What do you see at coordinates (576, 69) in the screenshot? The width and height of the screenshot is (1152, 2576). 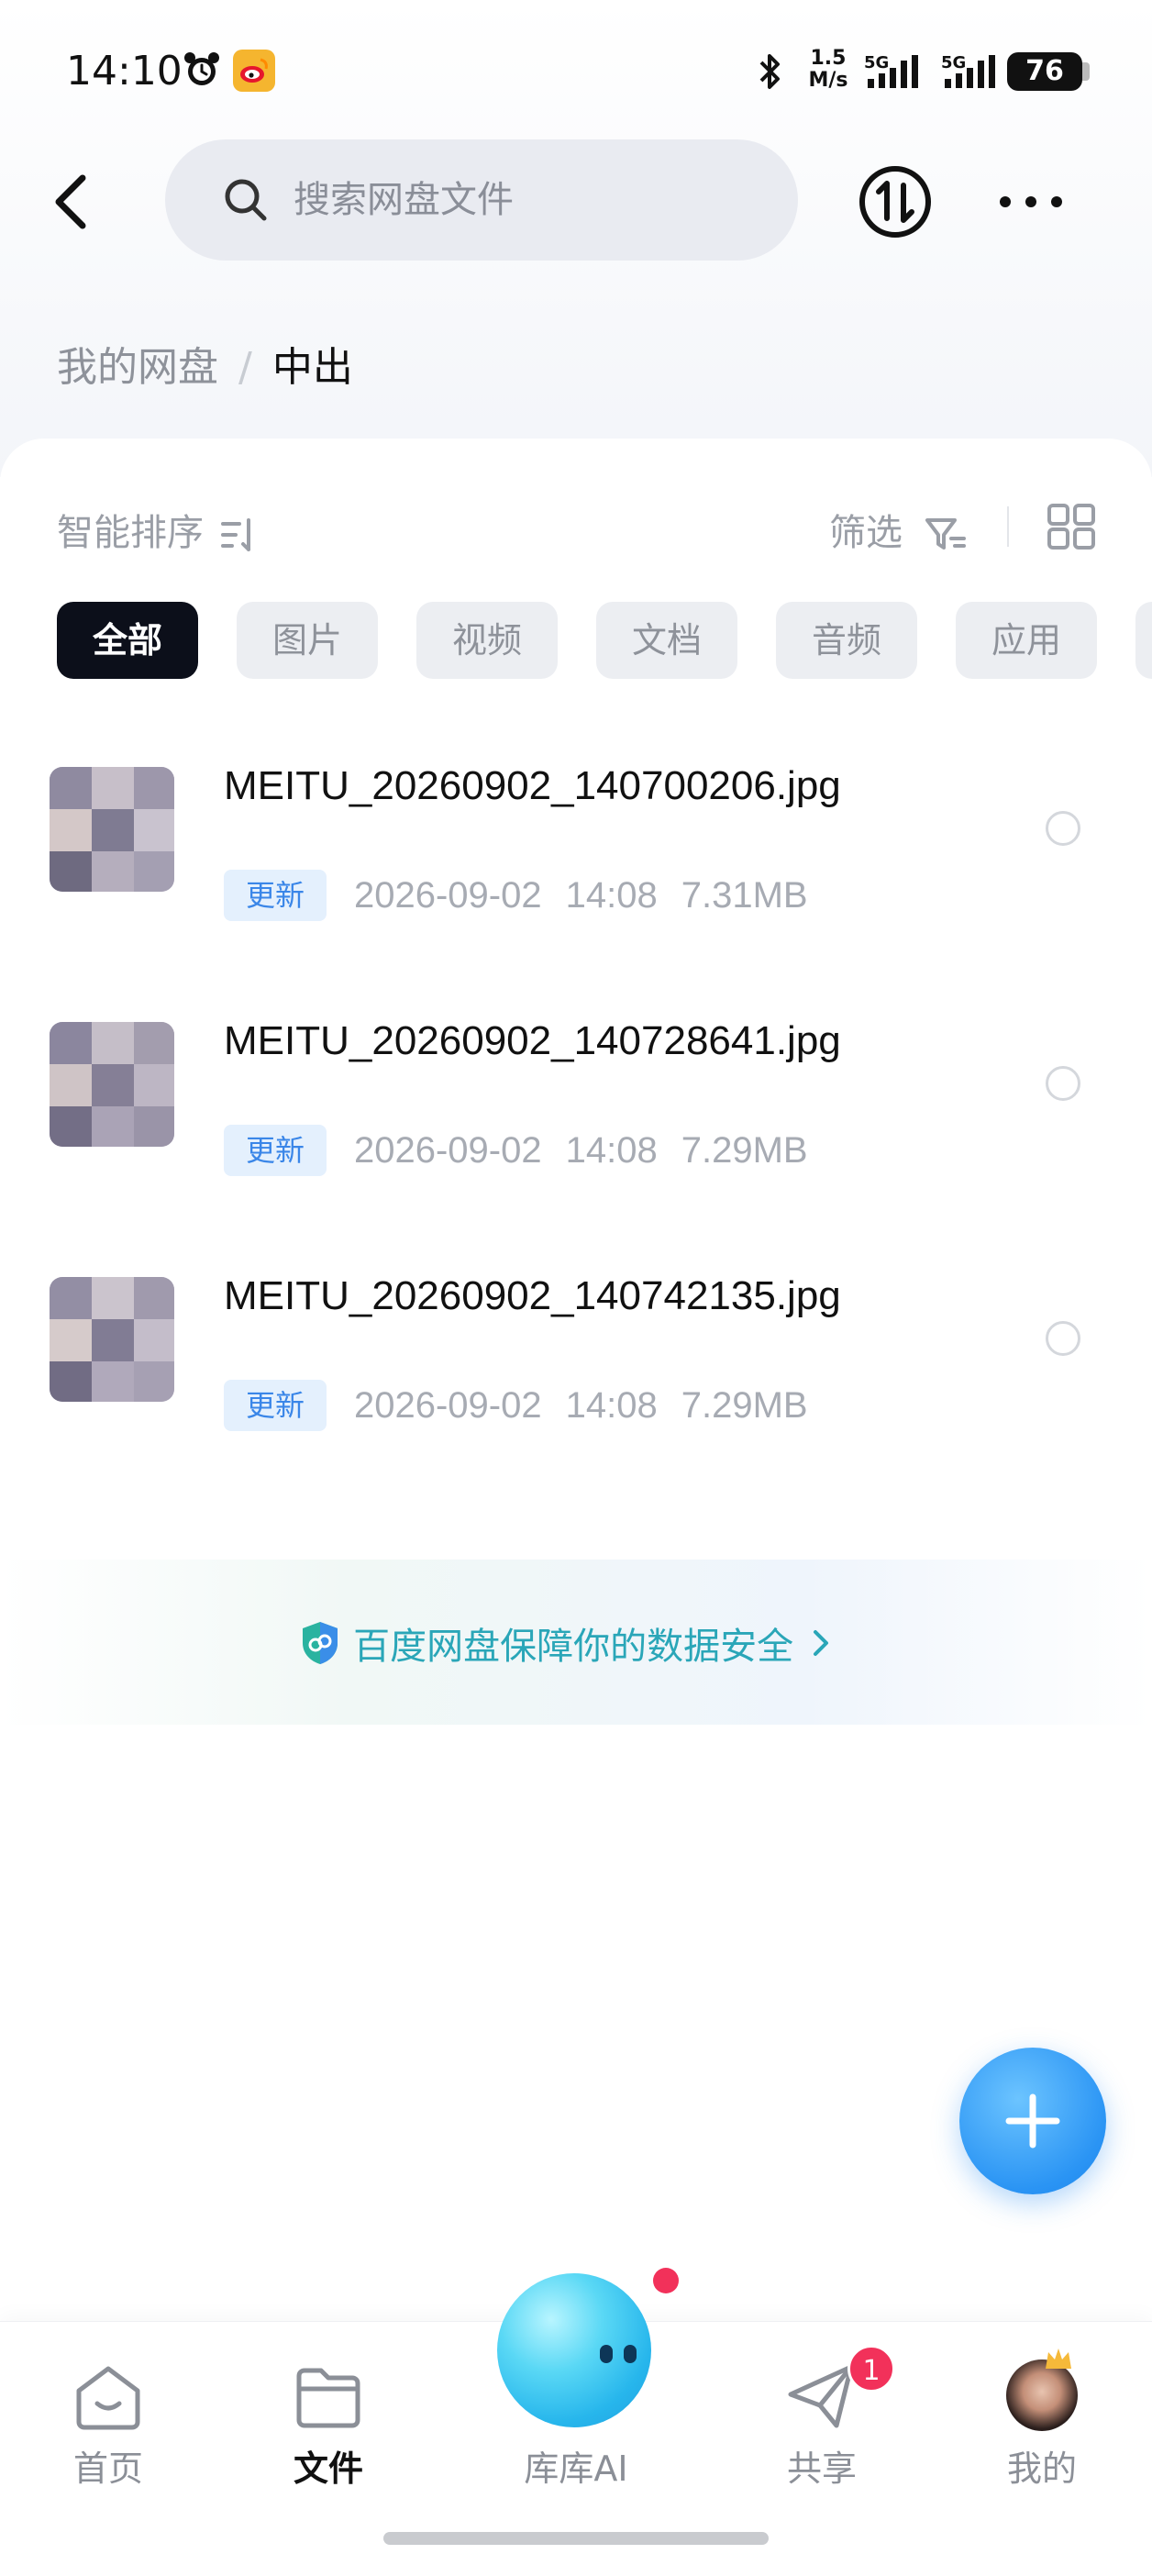 I see `status-bar: 14:10 1.5 M/s 5G 5G 76` at bounding box center [576, 69].